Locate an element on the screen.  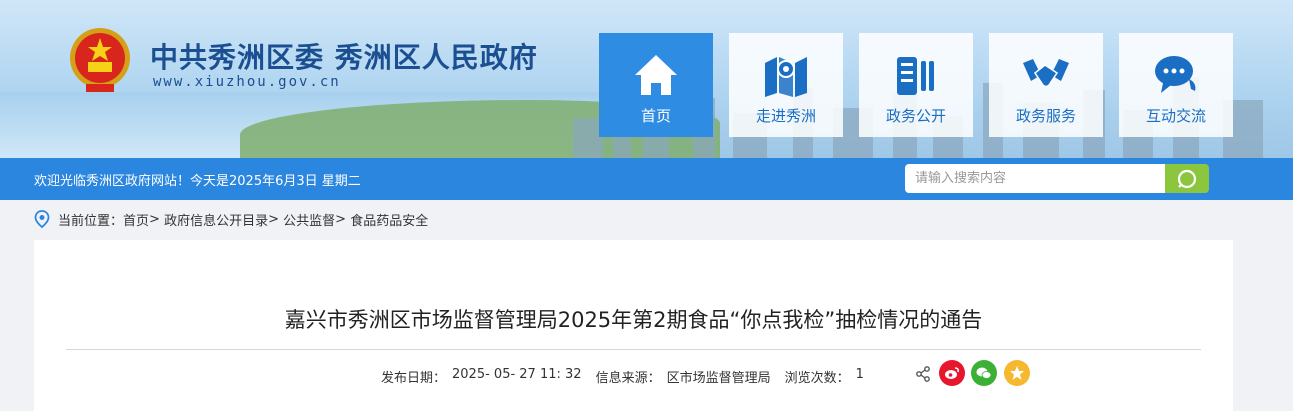
share-icon is located at coordinates (923, 374).